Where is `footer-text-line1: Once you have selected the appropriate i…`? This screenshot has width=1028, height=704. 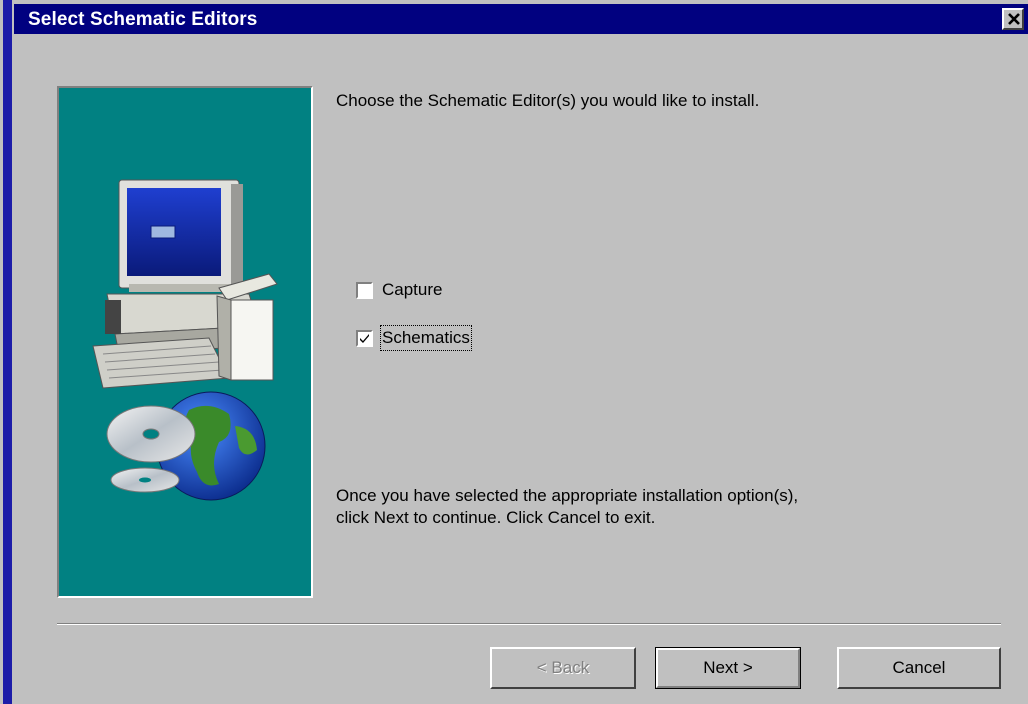
footer-text-line1: Once you have selected the appropriate i… is located at coordinates (567, 495).